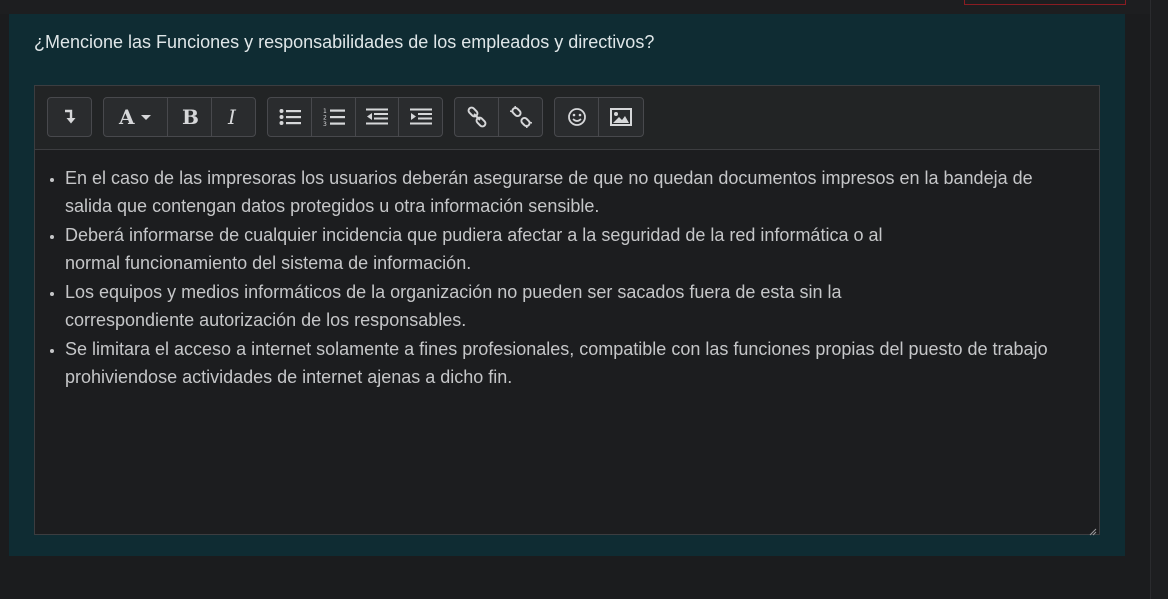 The height and width of the screenshot is (599, 1168). I want to click on image-button, so click(621, 117).